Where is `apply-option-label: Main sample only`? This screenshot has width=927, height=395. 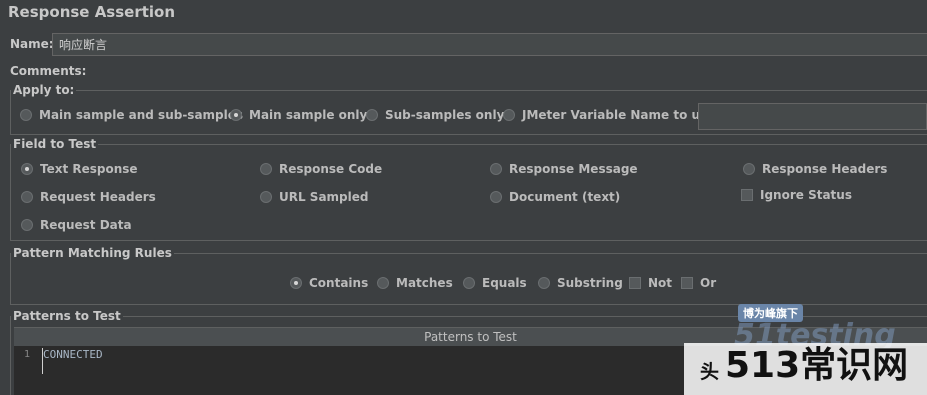
apply-option-label: Main sample only is located at coordinates (308, 115).